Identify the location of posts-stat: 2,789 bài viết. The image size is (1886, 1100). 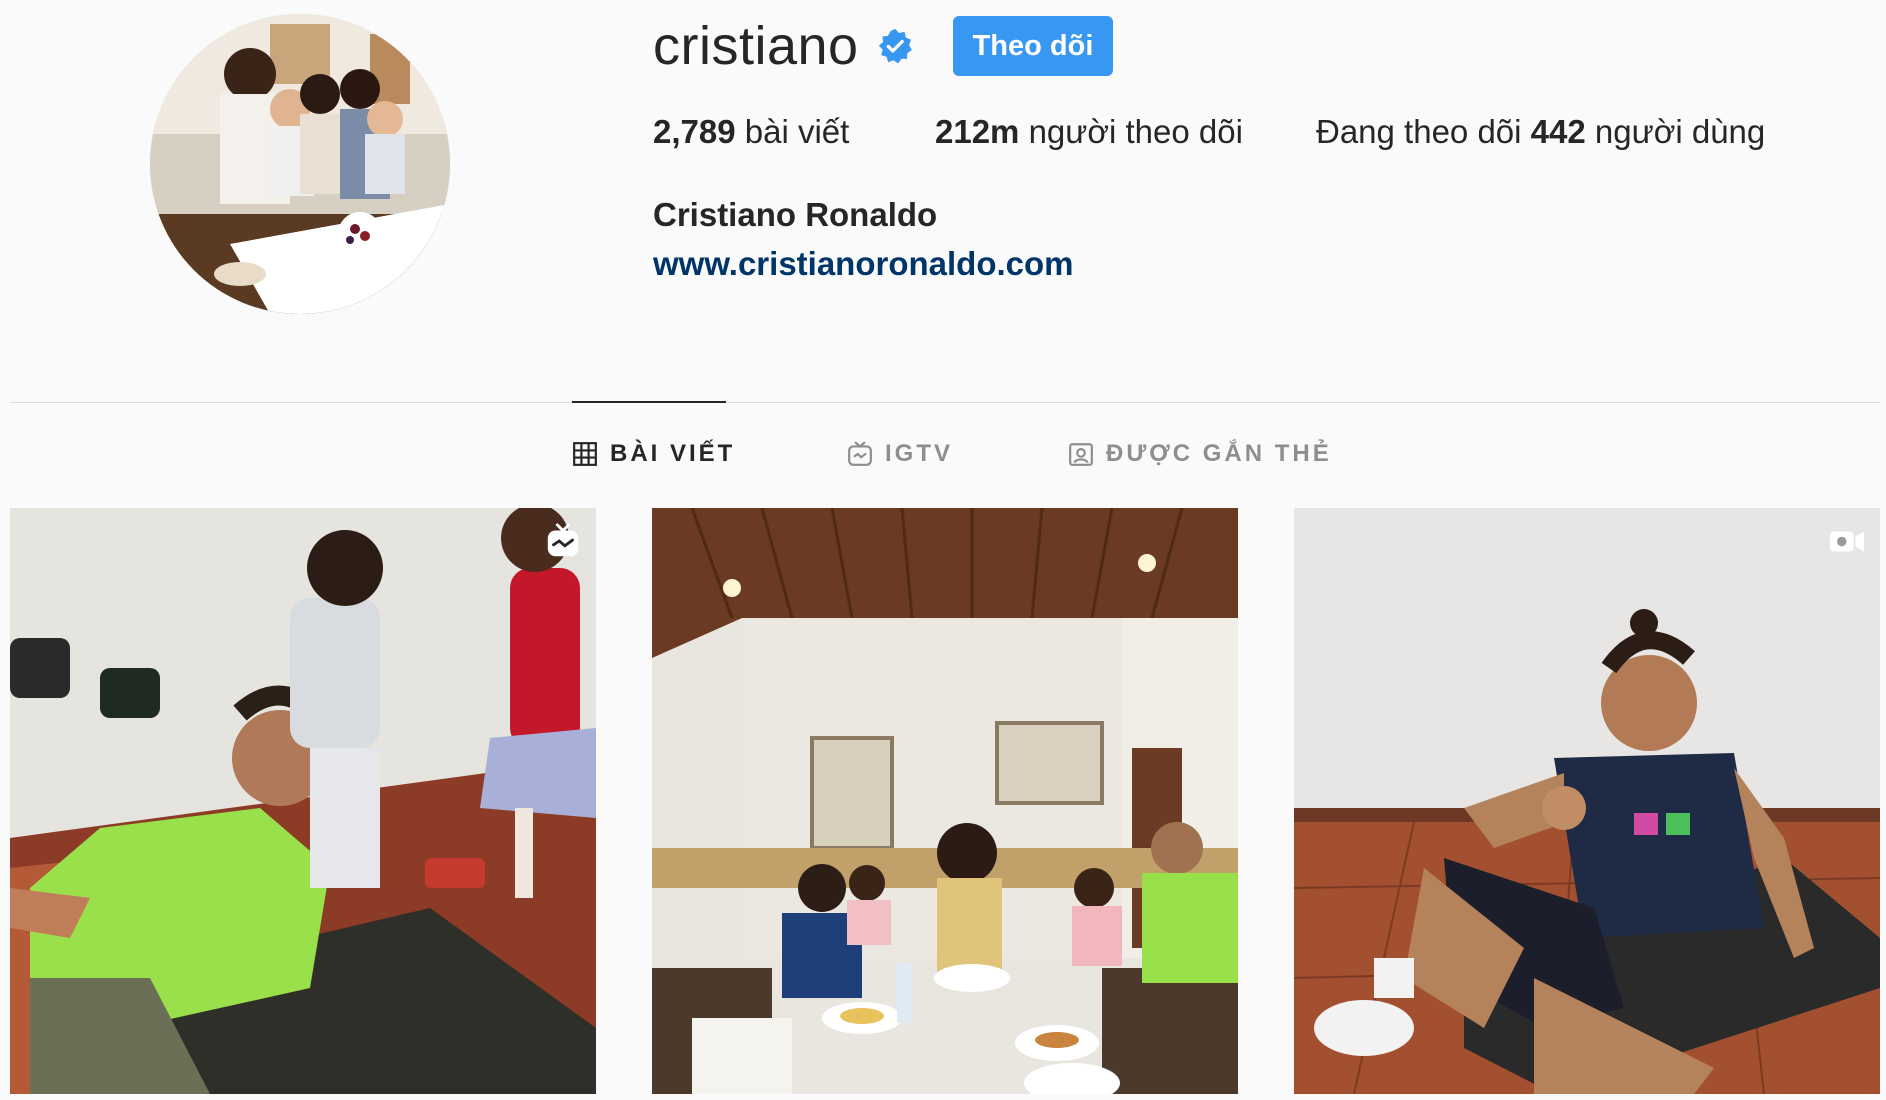
(794, 132).